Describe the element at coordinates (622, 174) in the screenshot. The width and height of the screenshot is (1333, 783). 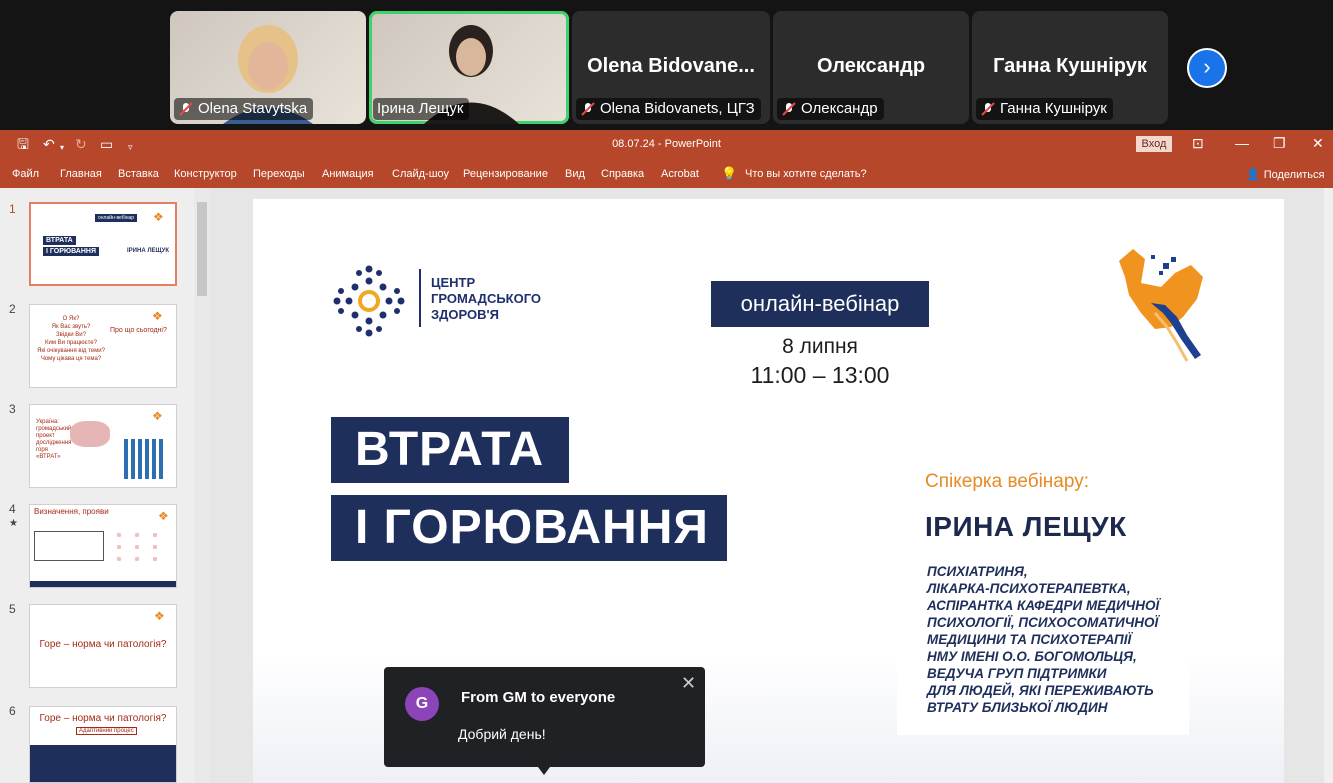
I see `tab-help: Справка` at that location.